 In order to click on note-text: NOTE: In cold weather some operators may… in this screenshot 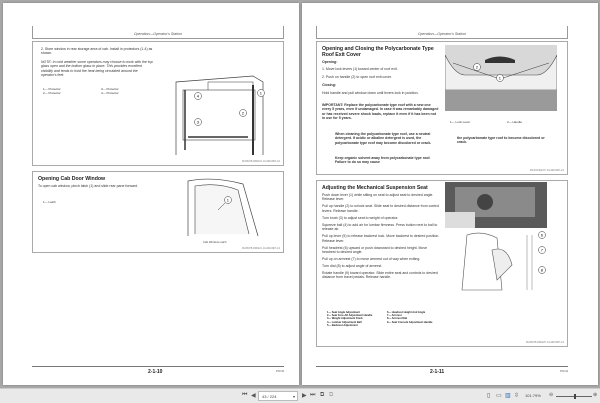, I will do `click(97, 69)`.